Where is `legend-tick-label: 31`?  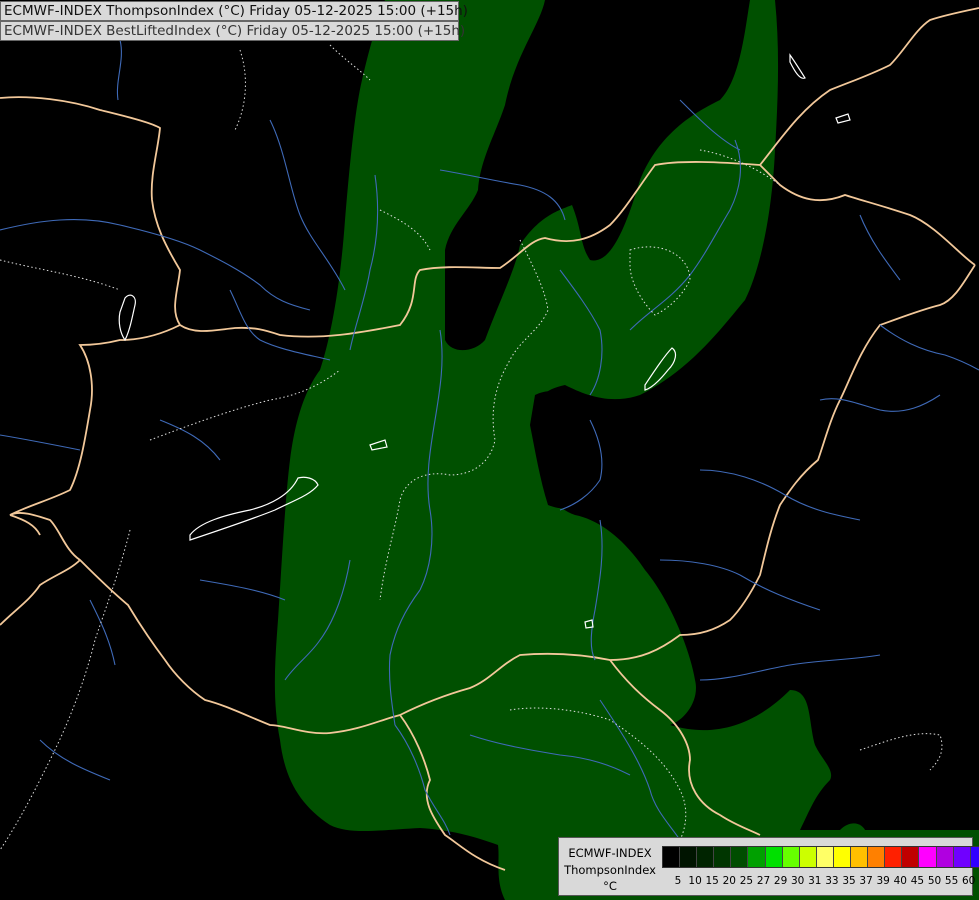 legend-tick-label: 31 is located at coordinates (815, 881).